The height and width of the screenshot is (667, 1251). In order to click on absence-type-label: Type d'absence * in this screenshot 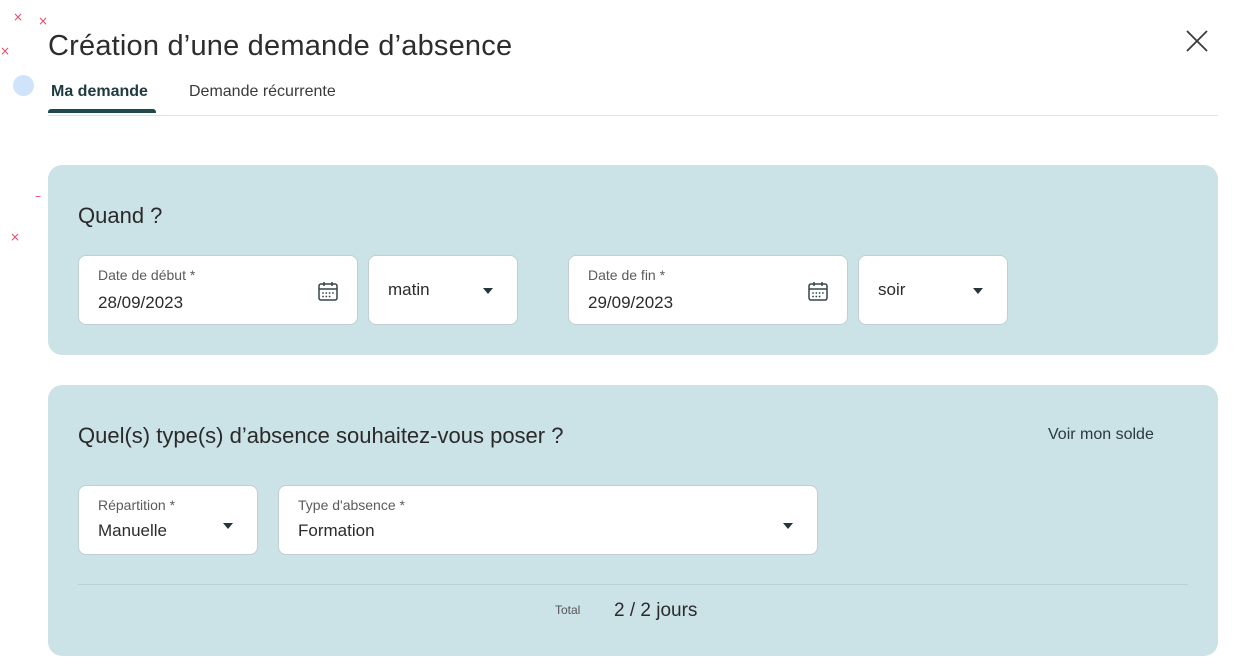, I will do `click(351, 505)`.